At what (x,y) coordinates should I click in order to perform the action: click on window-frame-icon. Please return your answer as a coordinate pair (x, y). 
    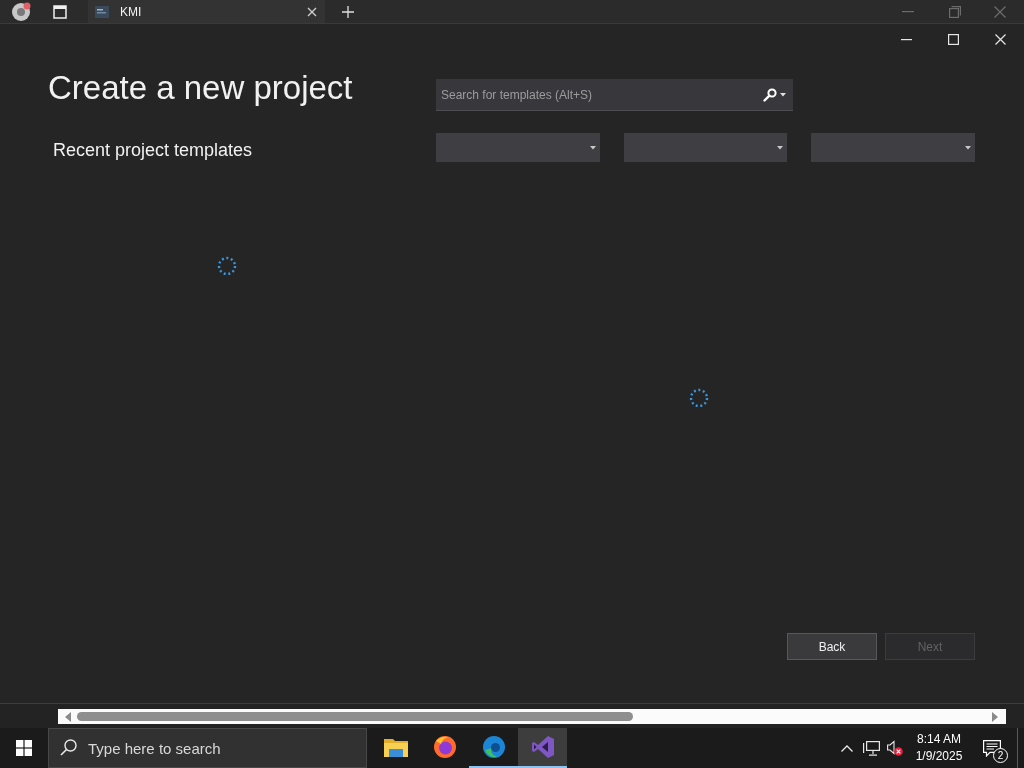
    Looking at the image, I should click on (60, 11).